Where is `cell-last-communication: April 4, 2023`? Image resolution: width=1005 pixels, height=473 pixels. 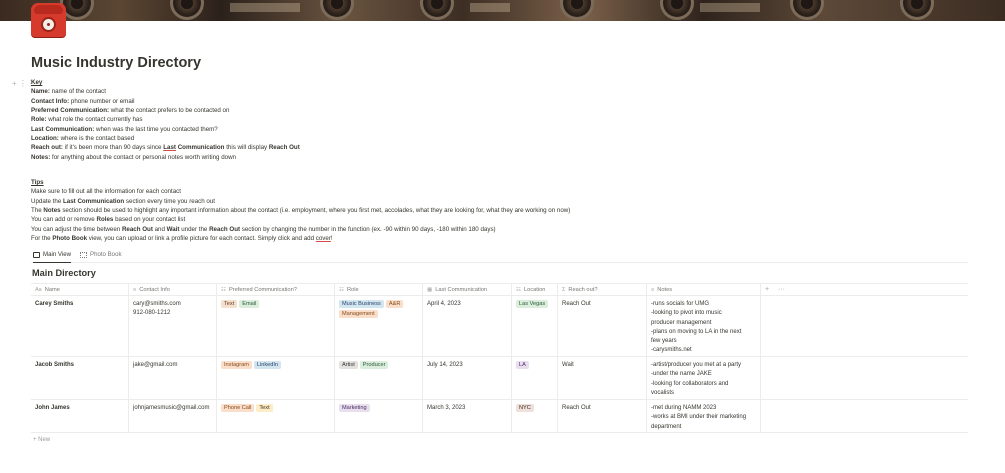 cell-last-communication: April 4, 2023 is located at coordinates (467, 326).